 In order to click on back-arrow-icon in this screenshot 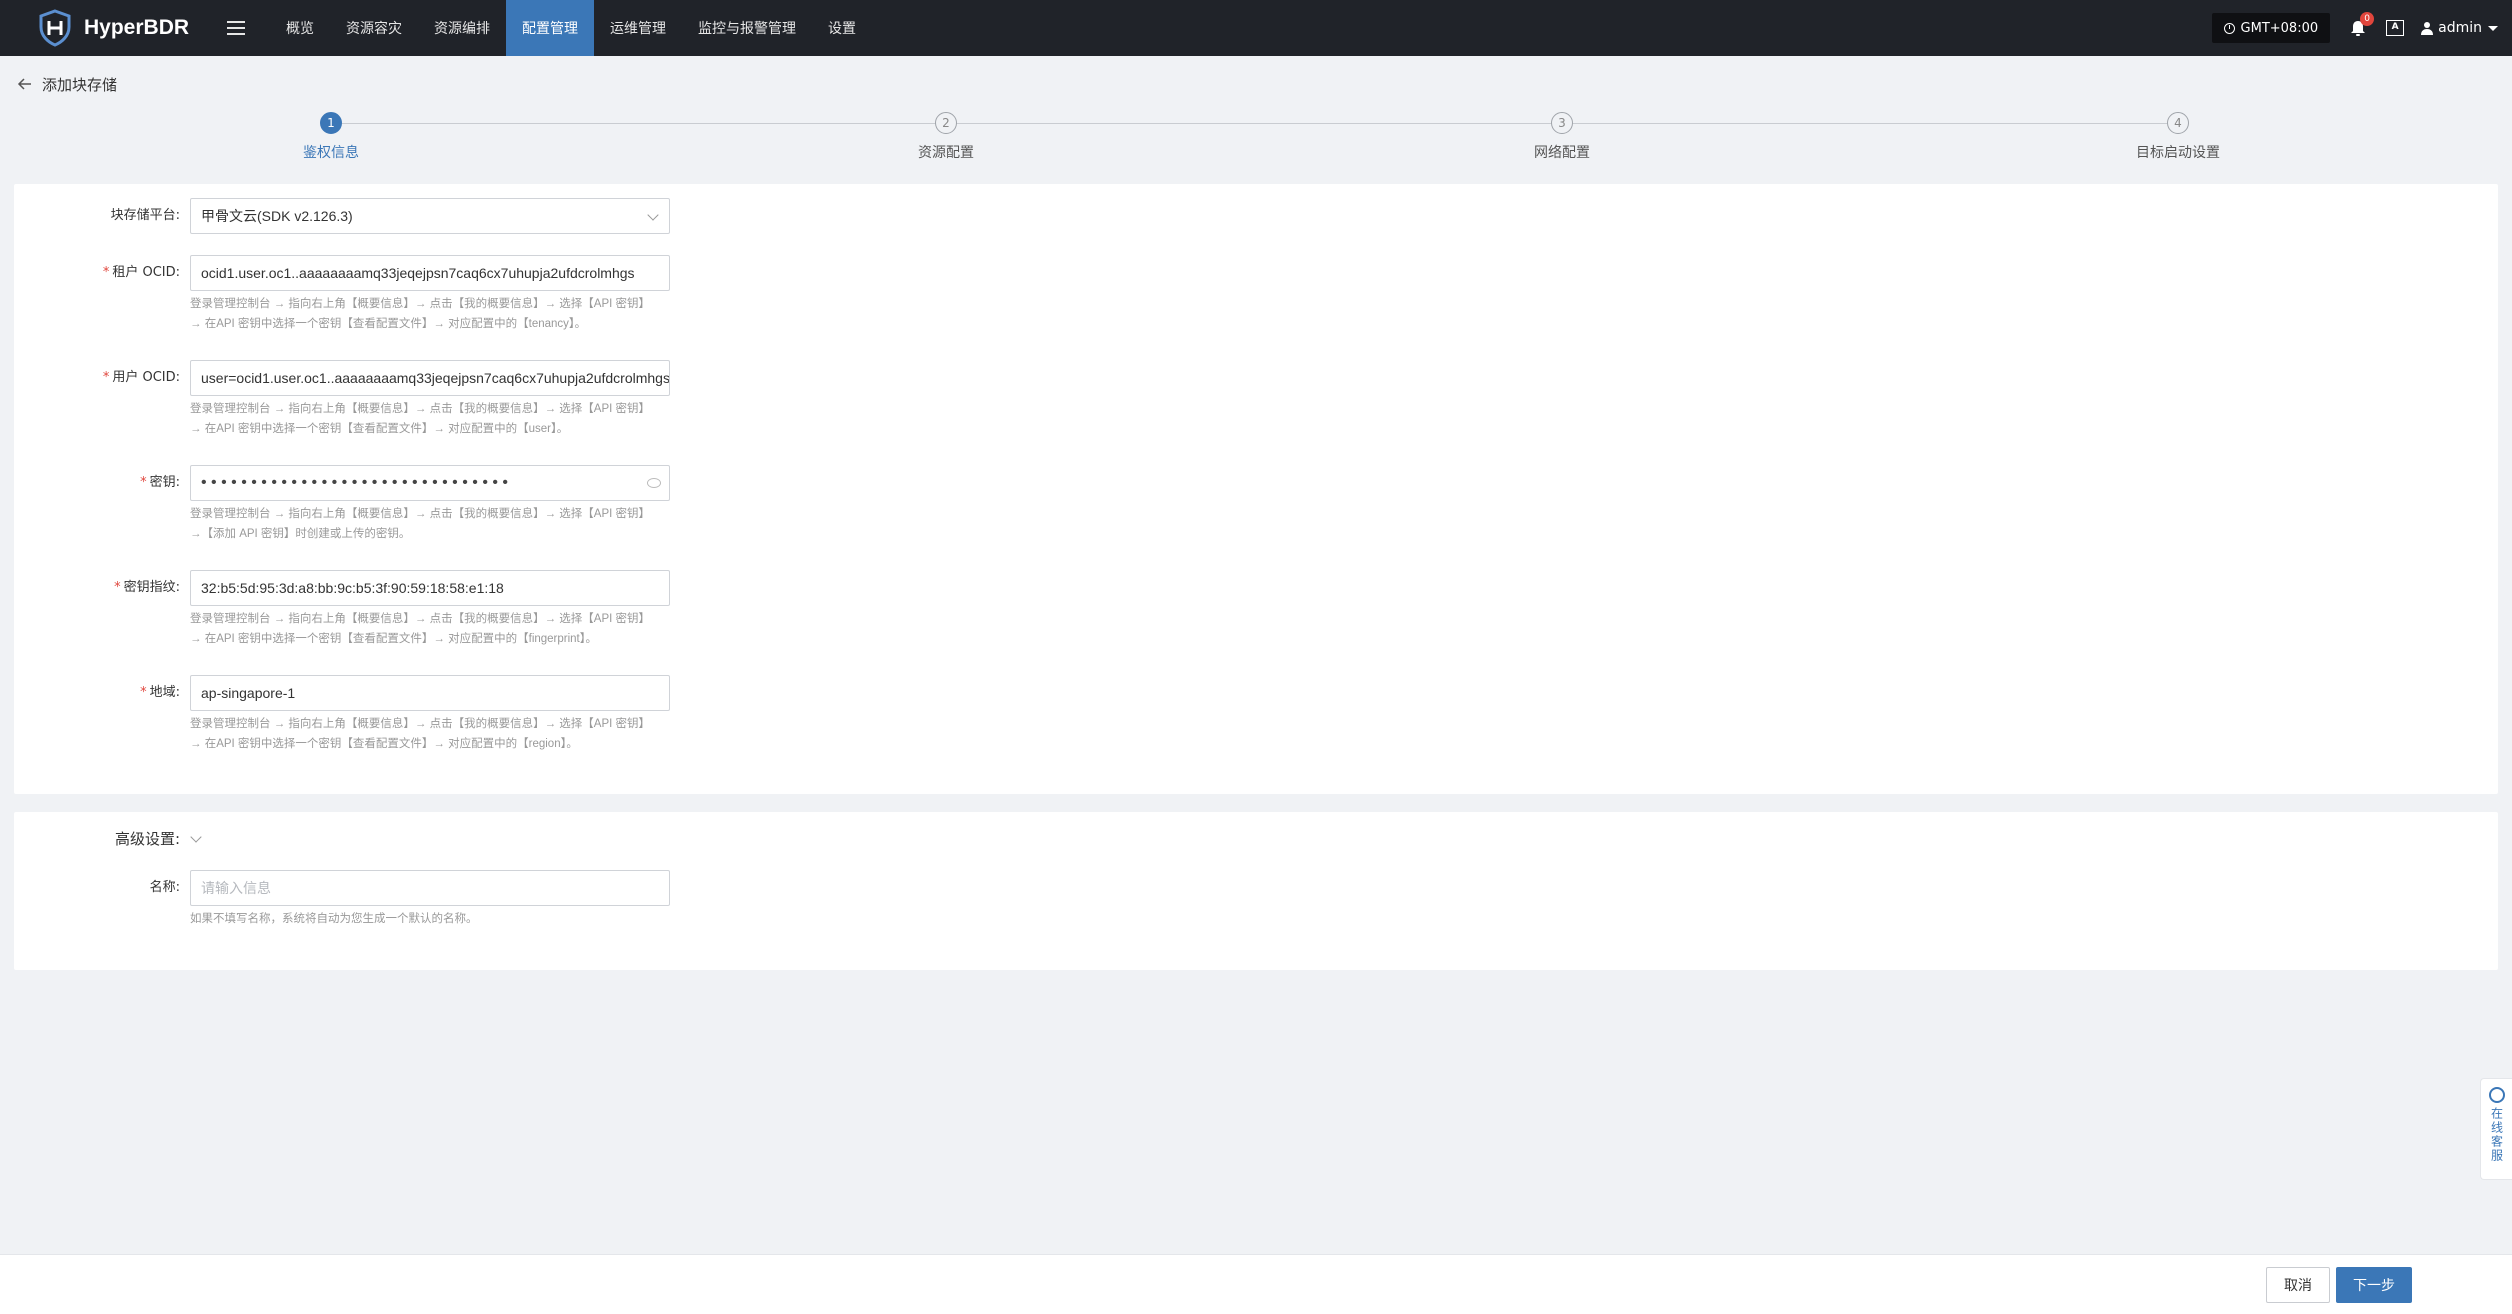, I will do `click(25, 84)`.